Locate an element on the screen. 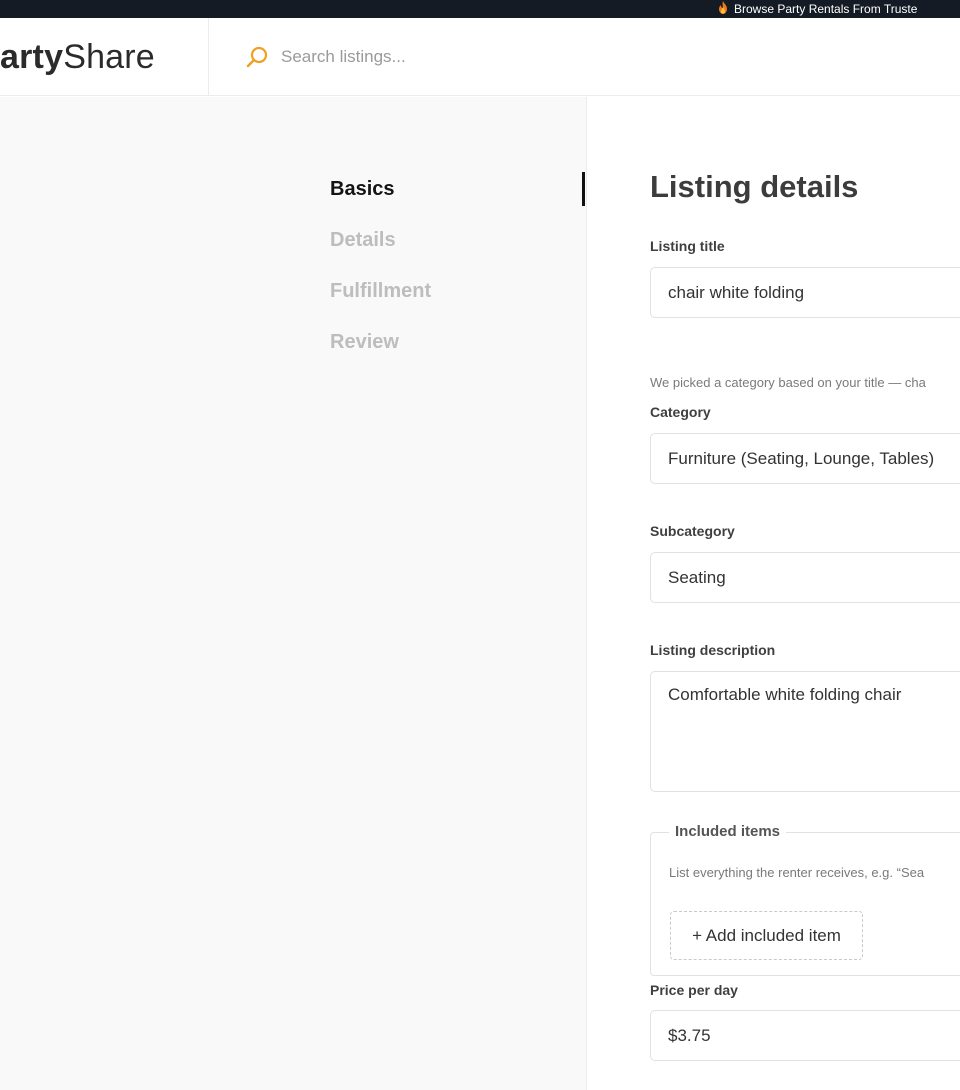 This screenshot has height=1090, width=960. description-textarea: Comfortable white folding chair is located at coordinates (805, 731).